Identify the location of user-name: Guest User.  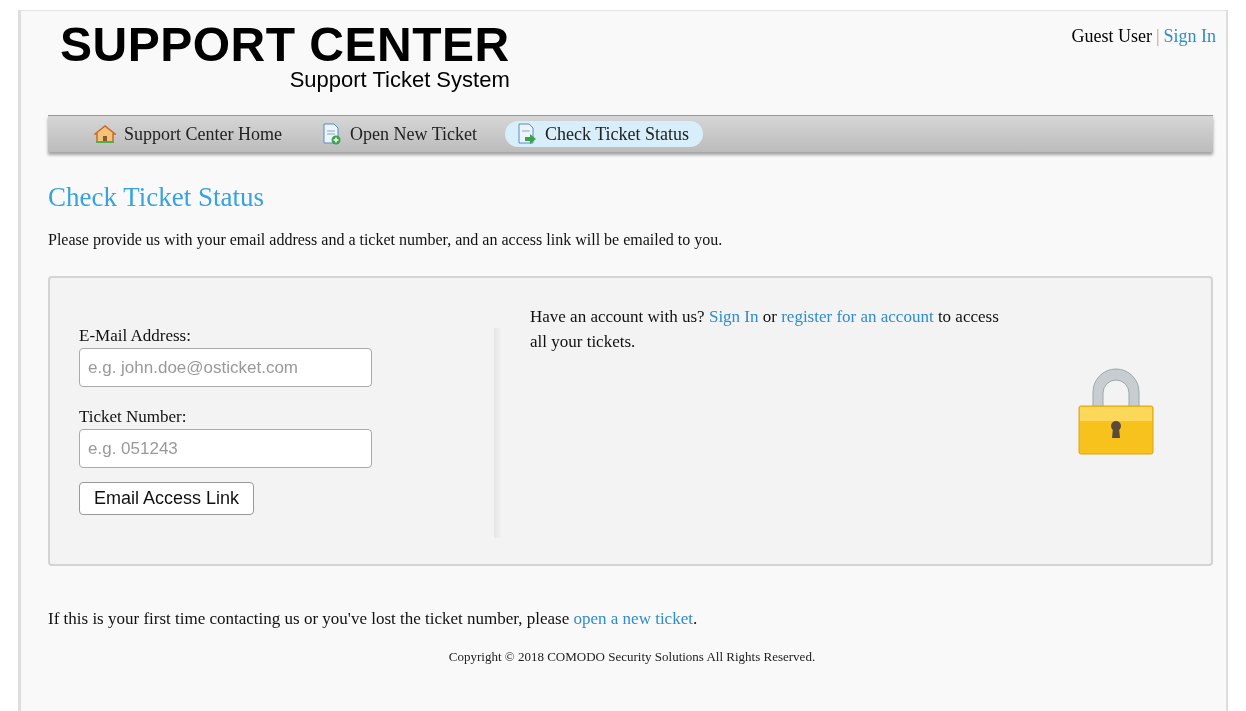
(1111, 36).